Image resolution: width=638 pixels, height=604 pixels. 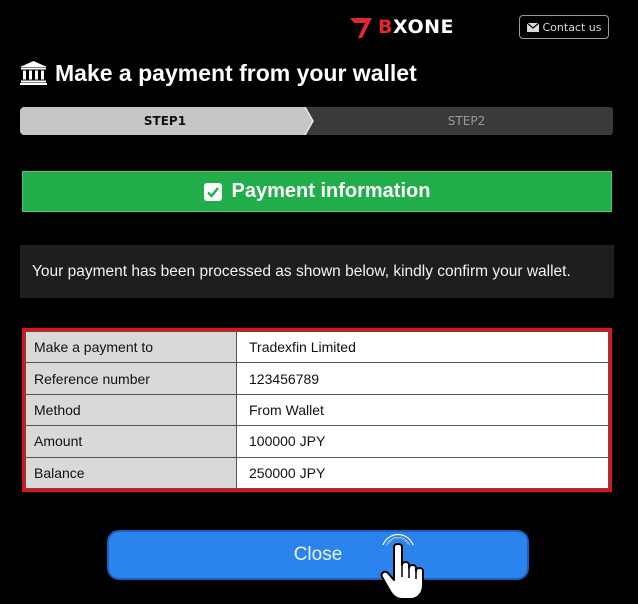 What do you see at coordinates (131, 347) in the screenshot?
I see `detail-label: Make a payment to` at bounding box center [131, 347].